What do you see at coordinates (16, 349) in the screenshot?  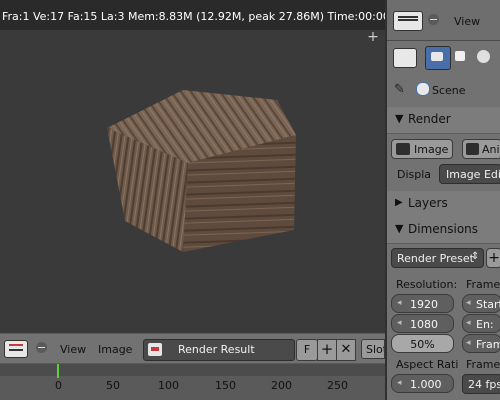 I see `editor-type-icon` at bounding box center [16, 349].